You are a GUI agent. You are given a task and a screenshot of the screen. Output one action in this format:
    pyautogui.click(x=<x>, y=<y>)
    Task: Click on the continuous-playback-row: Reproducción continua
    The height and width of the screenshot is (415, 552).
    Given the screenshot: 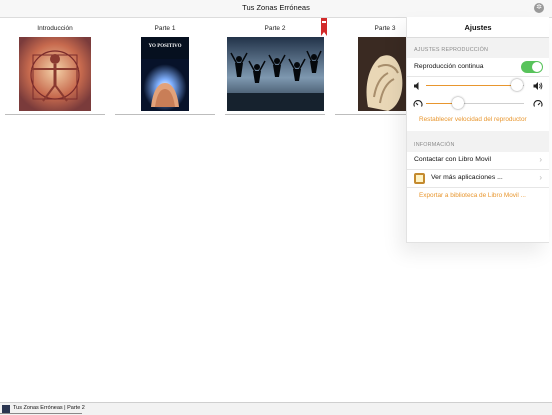 What is the action you would take?
    pyautogui.click(x=478, y=67)
    